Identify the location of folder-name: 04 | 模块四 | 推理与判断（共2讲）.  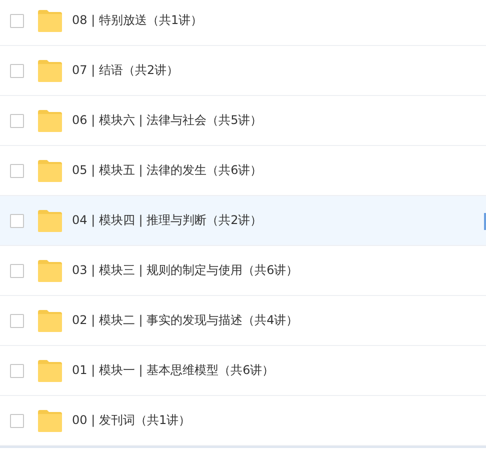
(167, 220).